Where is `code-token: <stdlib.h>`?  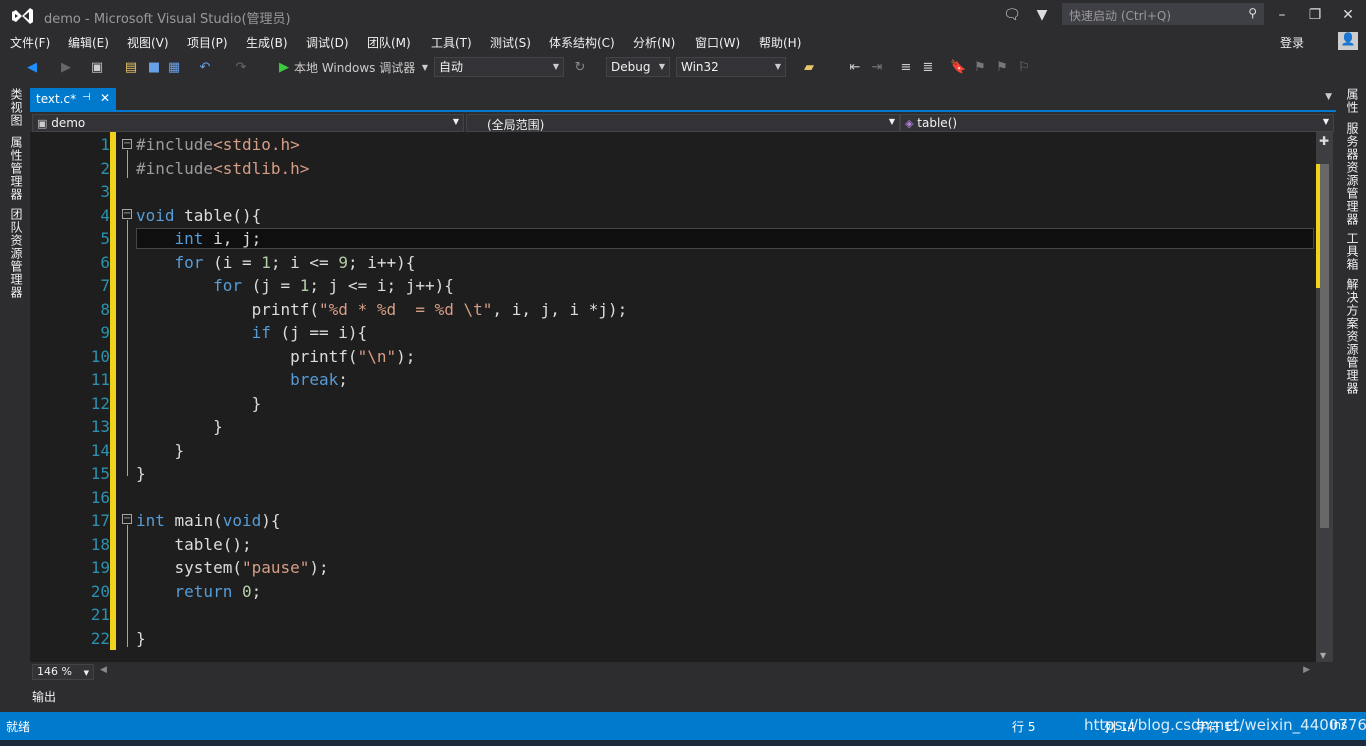
code-token: <stdlib.h> is located at coordinates (261, 168).